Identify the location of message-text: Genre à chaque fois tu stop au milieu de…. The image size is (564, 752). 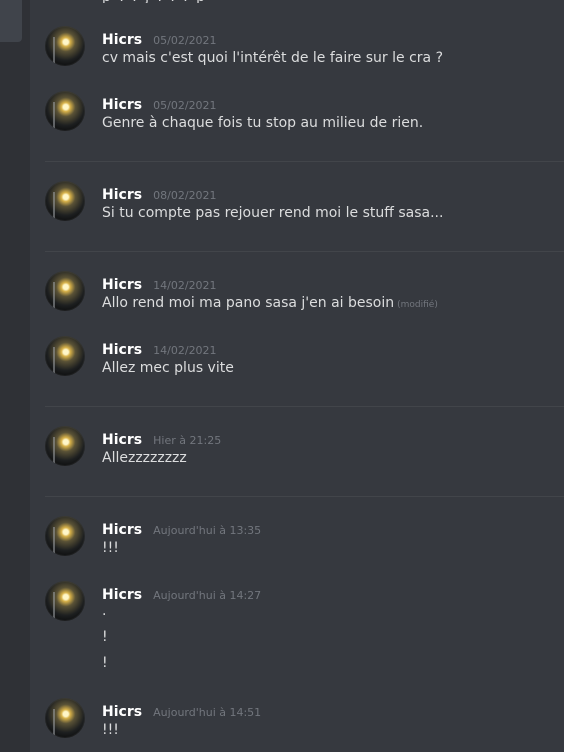
(263, 123).